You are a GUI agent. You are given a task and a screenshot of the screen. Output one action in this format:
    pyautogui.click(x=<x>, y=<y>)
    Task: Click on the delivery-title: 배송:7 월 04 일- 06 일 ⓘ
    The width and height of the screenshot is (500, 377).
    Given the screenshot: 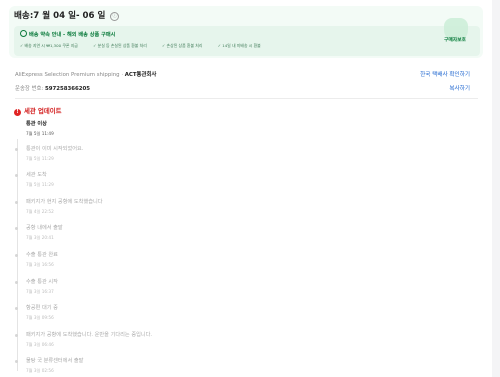 What is the action you would take?
    pyautogui.click(x=67, y=15)
    